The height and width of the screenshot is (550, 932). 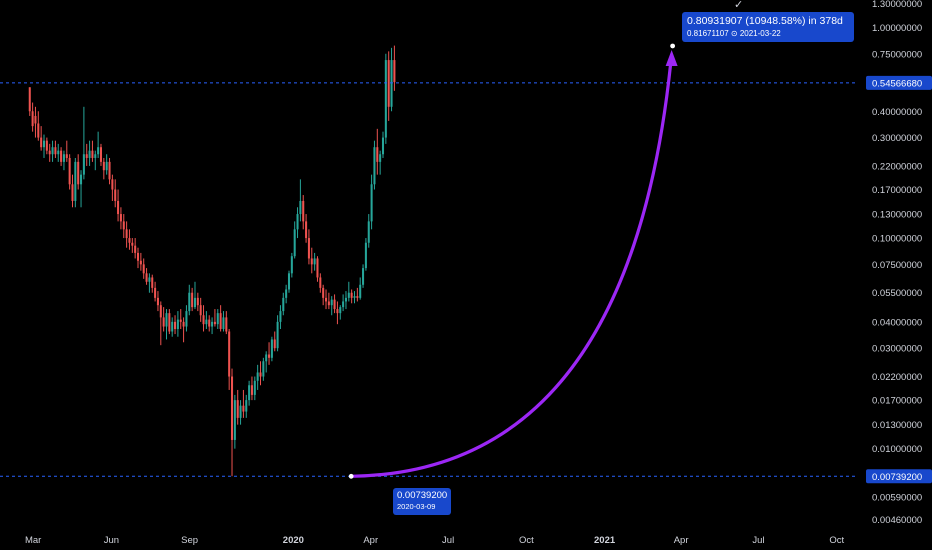 I want to click on price-tick-label: 0.13000000, so click(x=897, y=215).